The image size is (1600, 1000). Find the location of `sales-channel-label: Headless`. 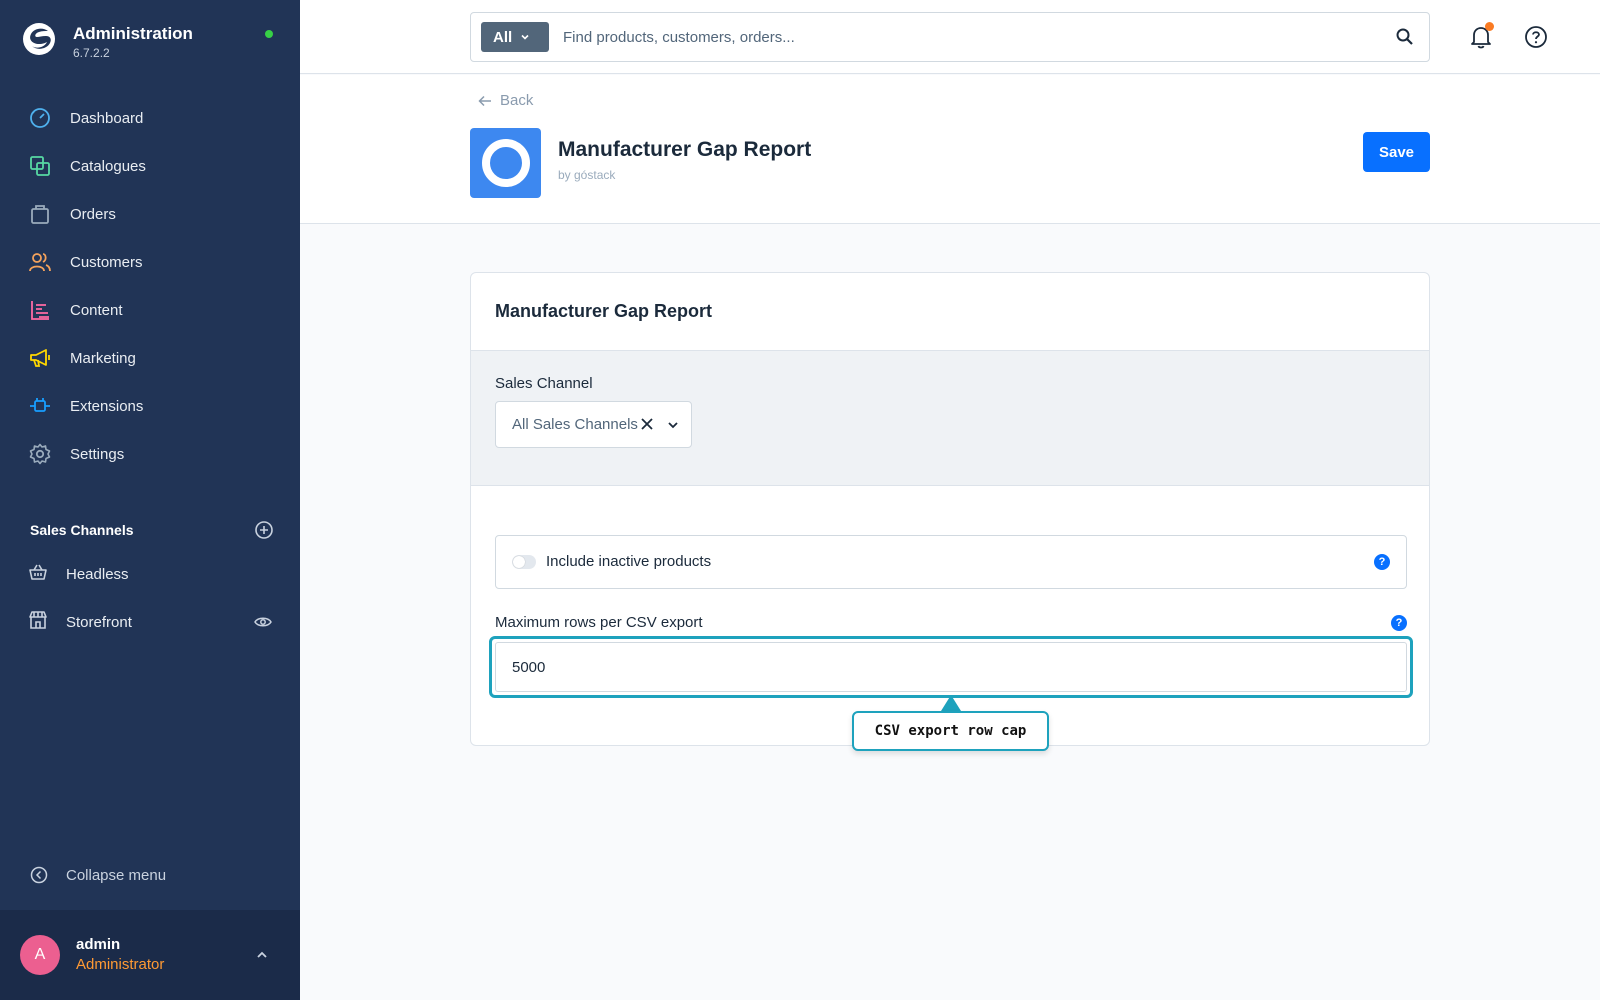

sales-channel-label: Headless is located at coordinates (97, 574).